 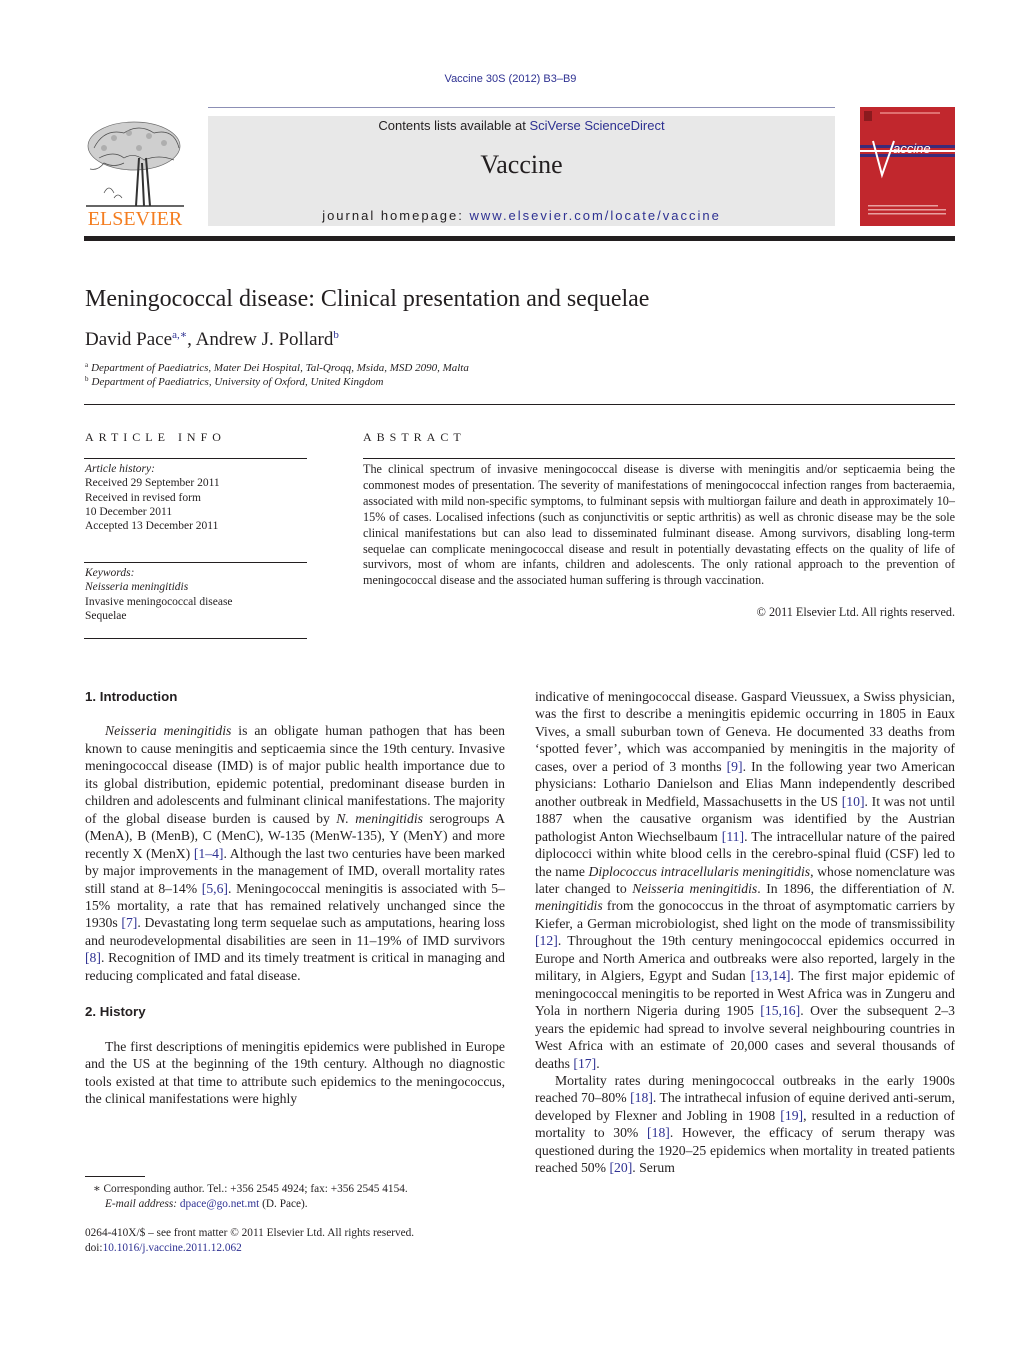 What do you see at coordinates (853, 801) in the screenshot?
I see `citation-link: [10]` at bounding box center [853, 801].